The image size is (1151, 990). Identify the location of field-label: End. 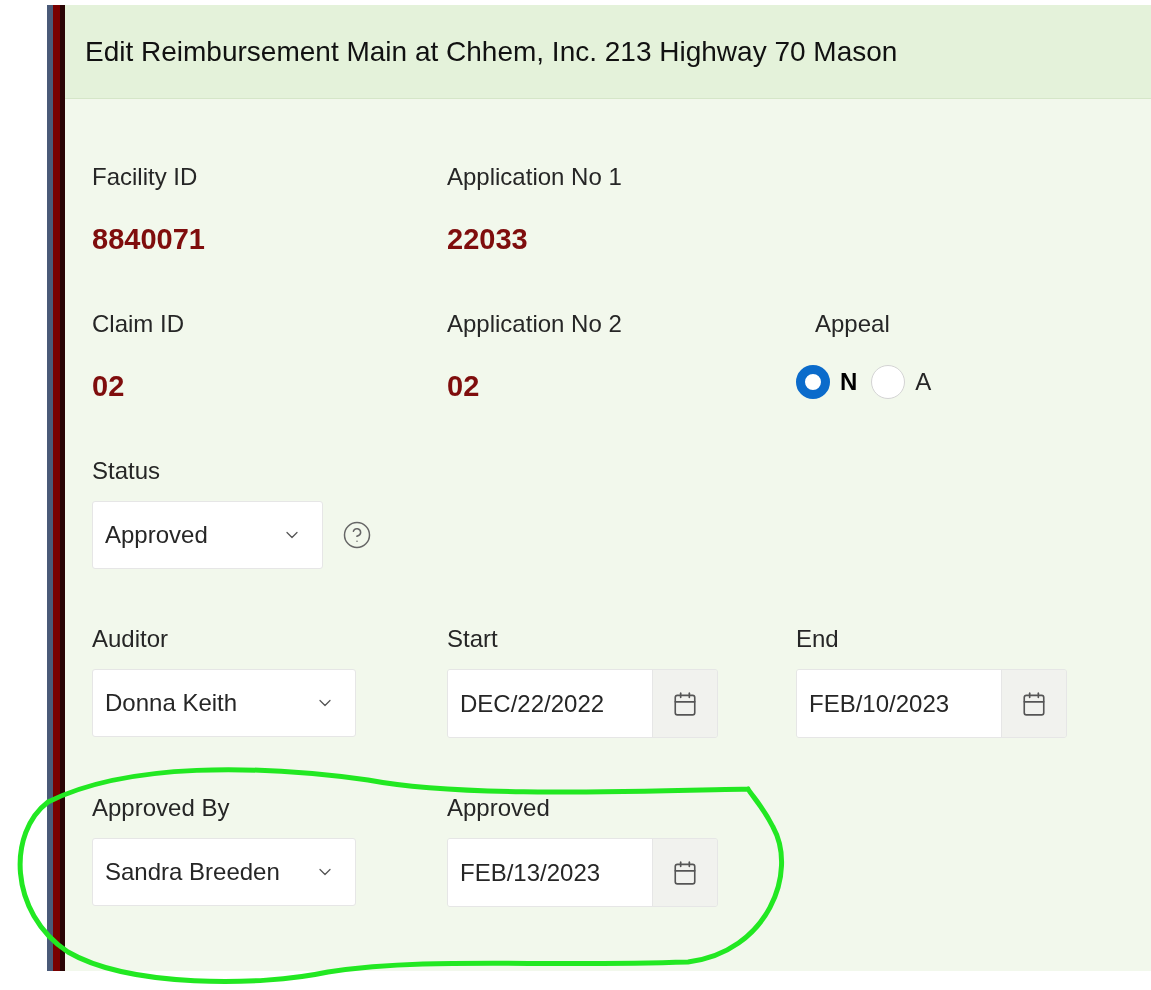
(817, 639).